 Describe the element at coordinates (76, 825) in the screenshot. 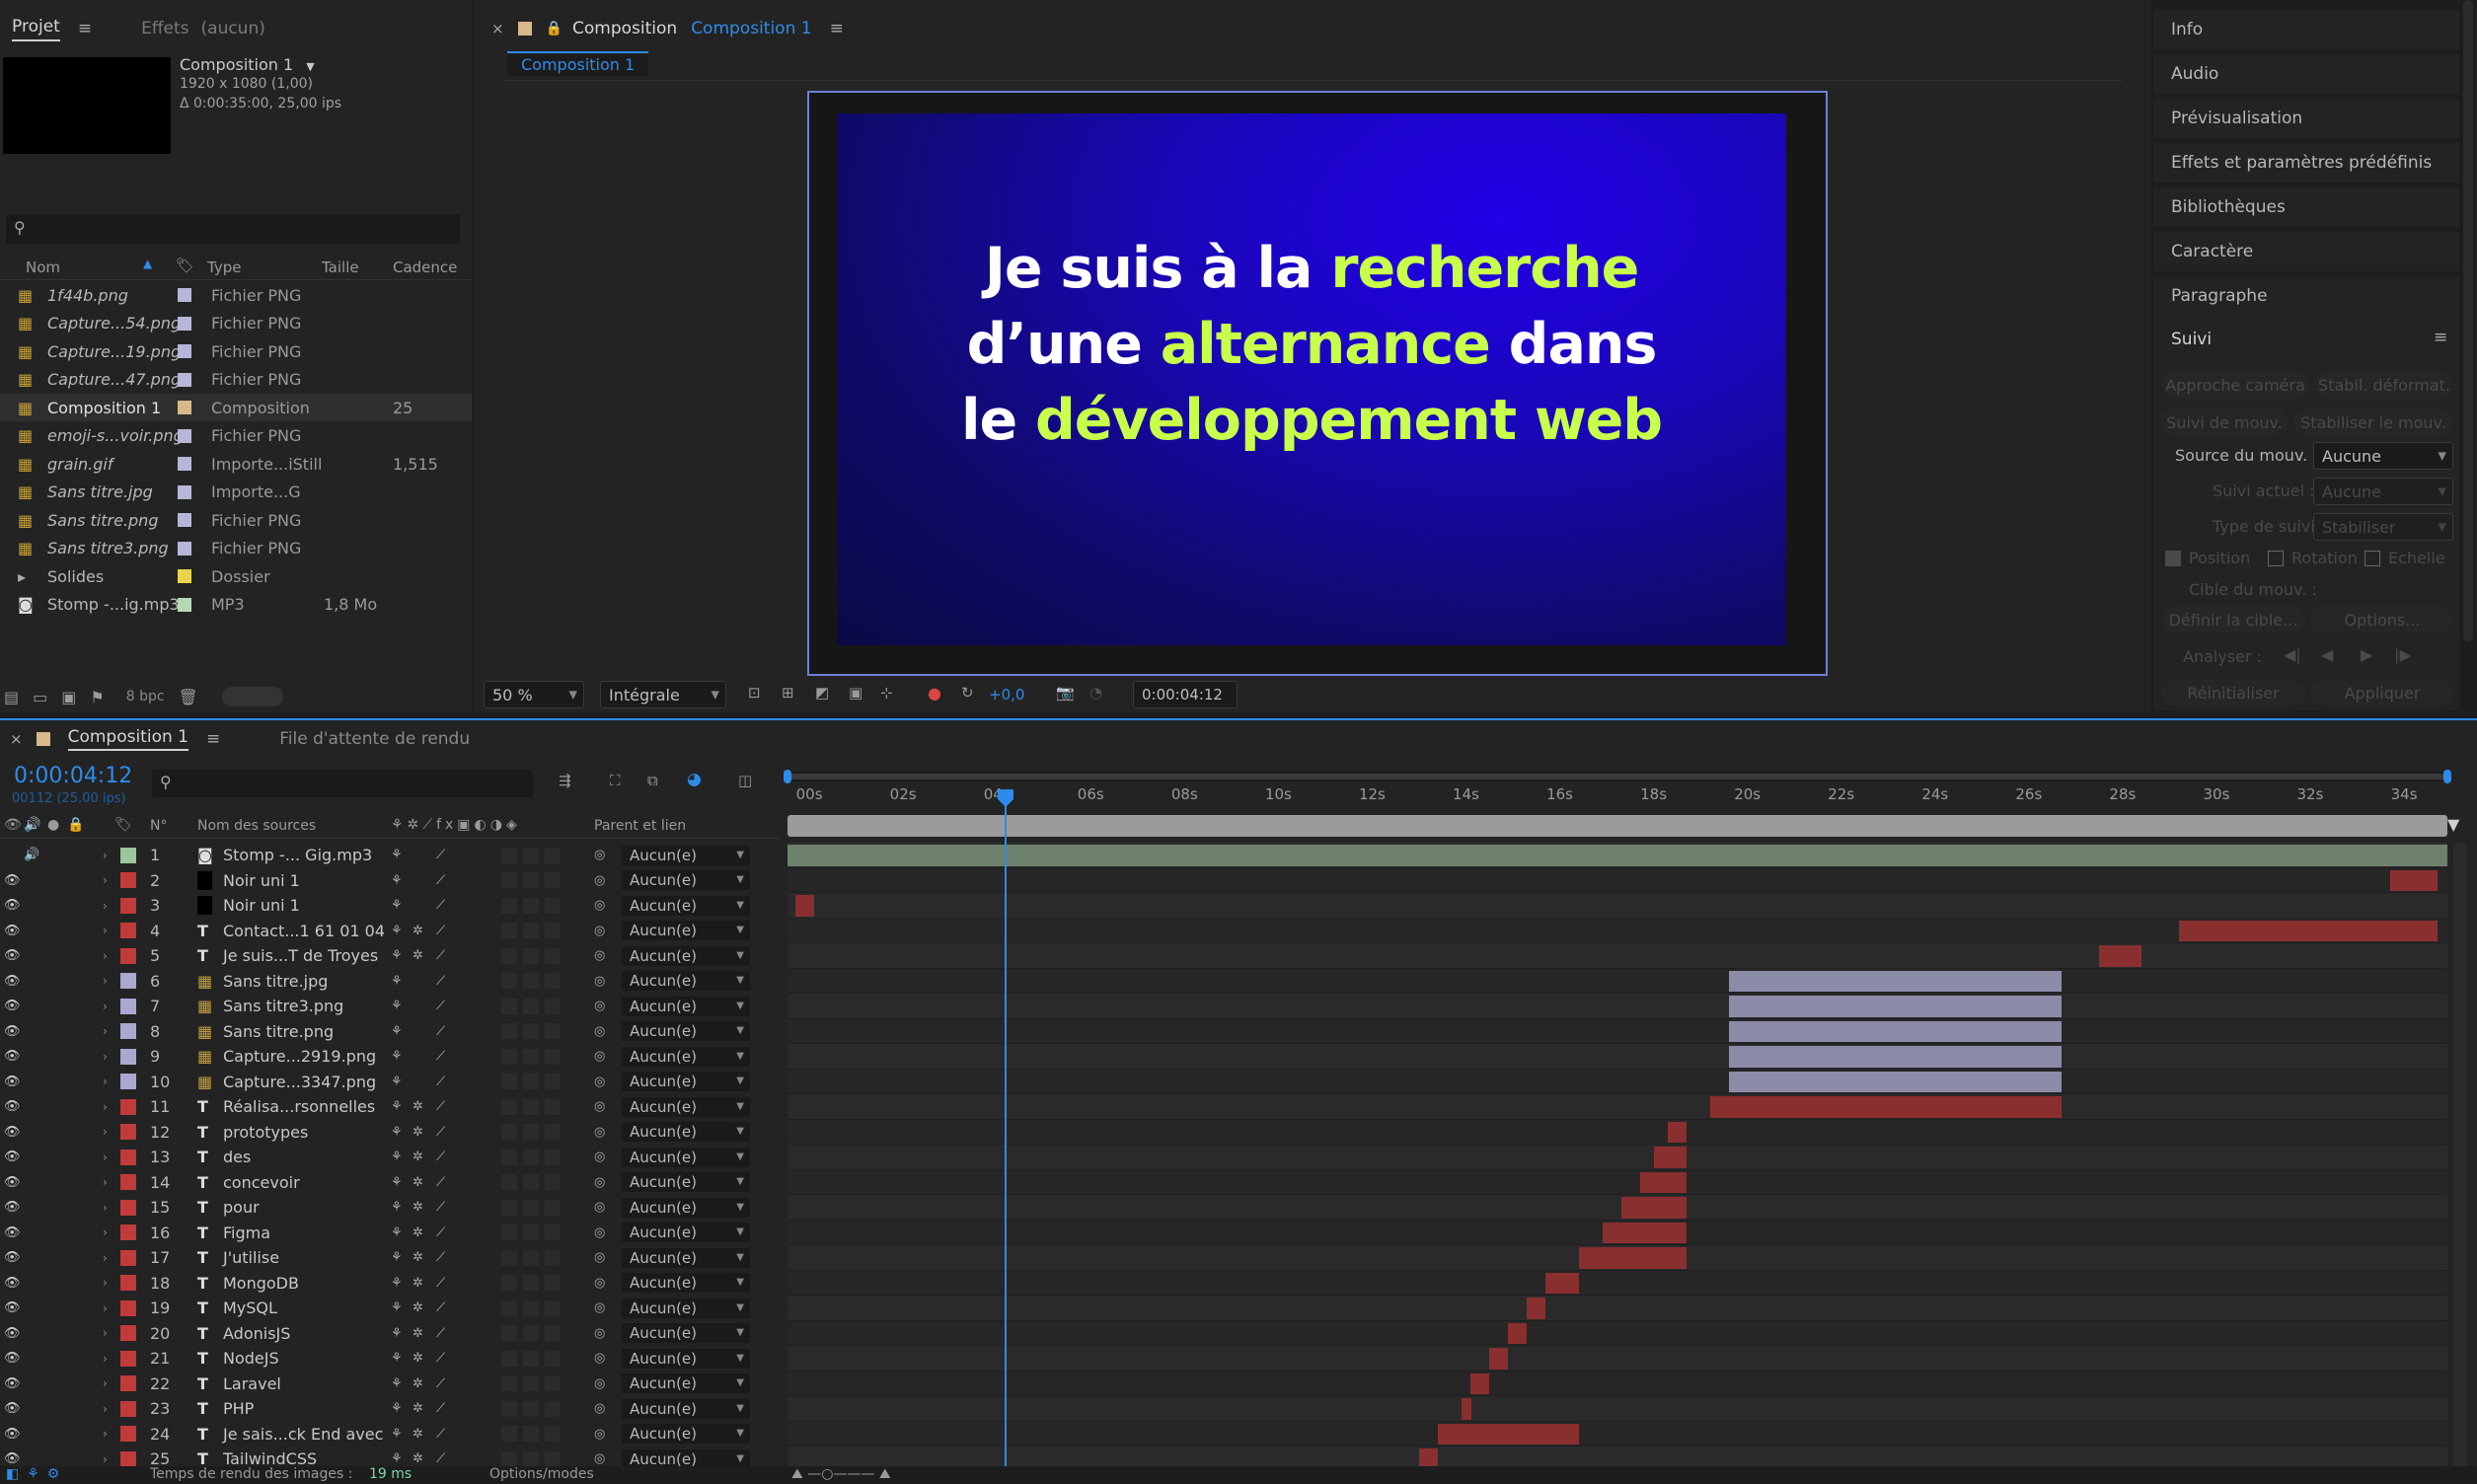

I see `lock-icon: 🔒` at that location.